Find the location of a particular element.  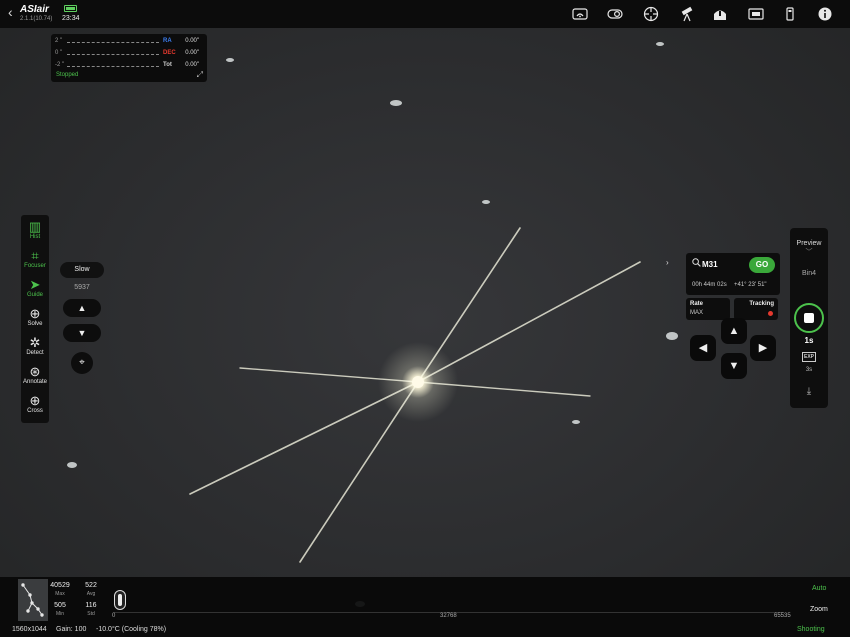

autofocus-icon: ⌖ is located at coordinates (82, 362).